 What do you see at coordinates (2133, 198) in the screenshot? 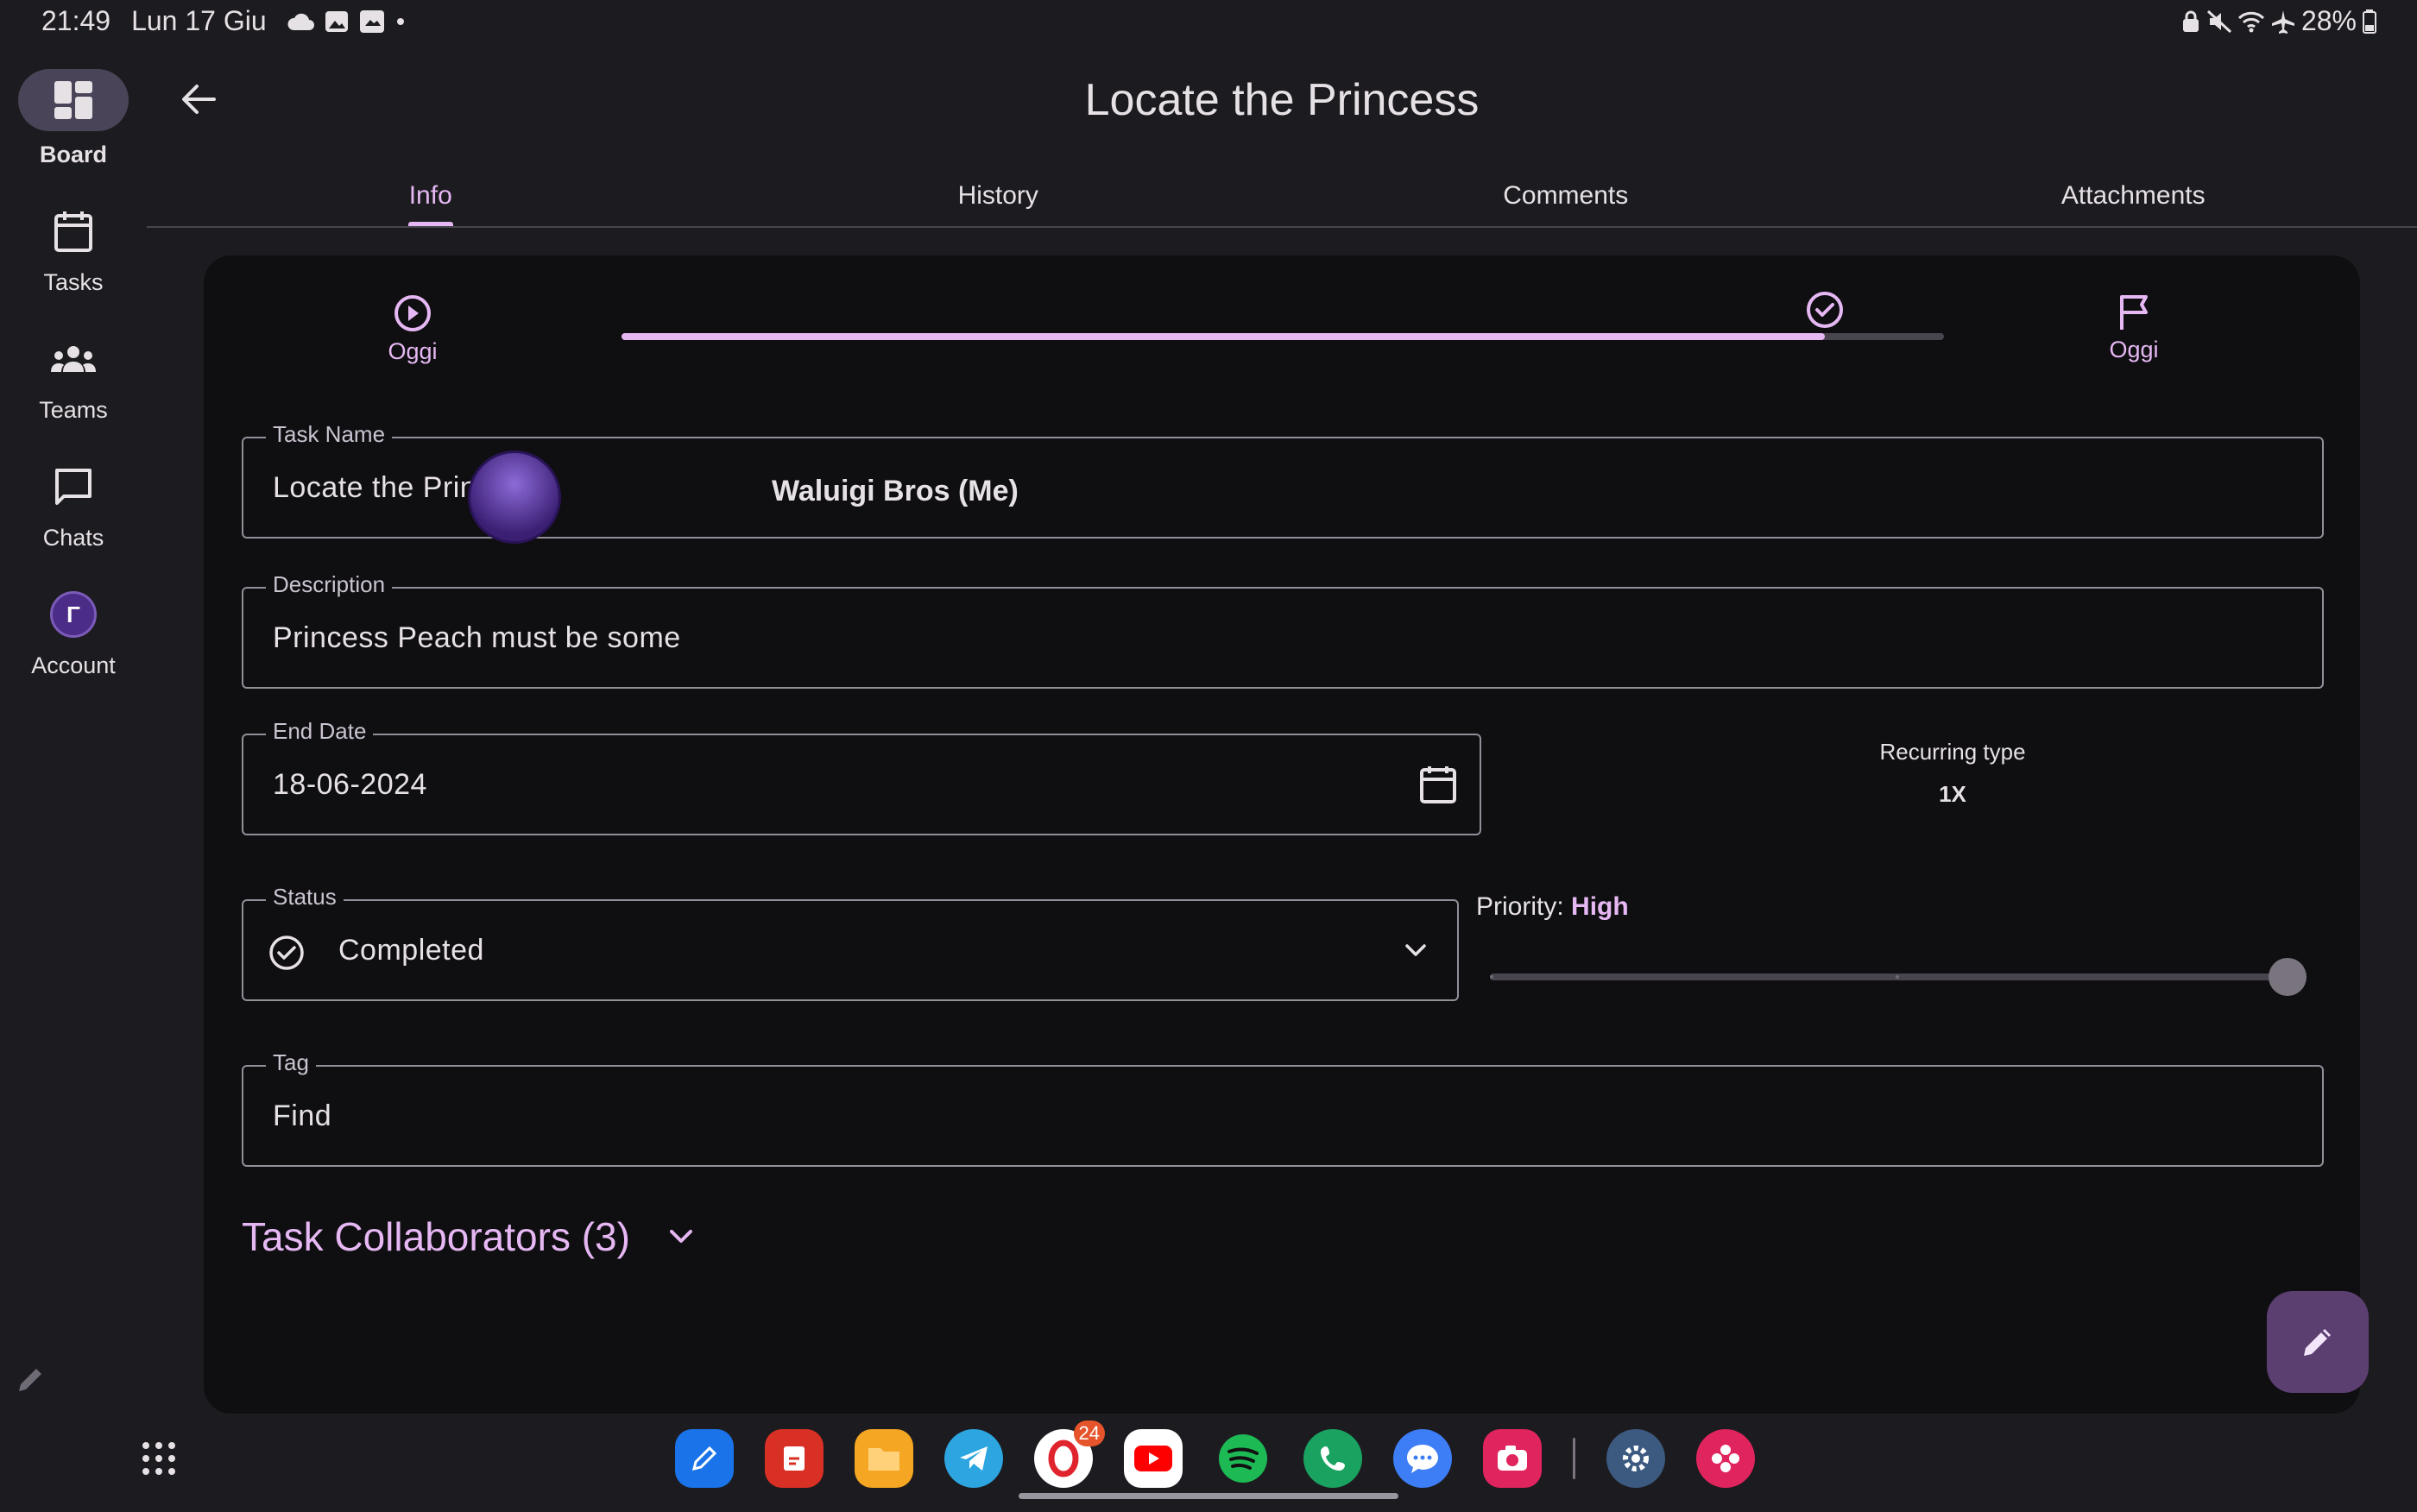
I see `tab-attachments: Attachments` at bounding box center [2133, 198].